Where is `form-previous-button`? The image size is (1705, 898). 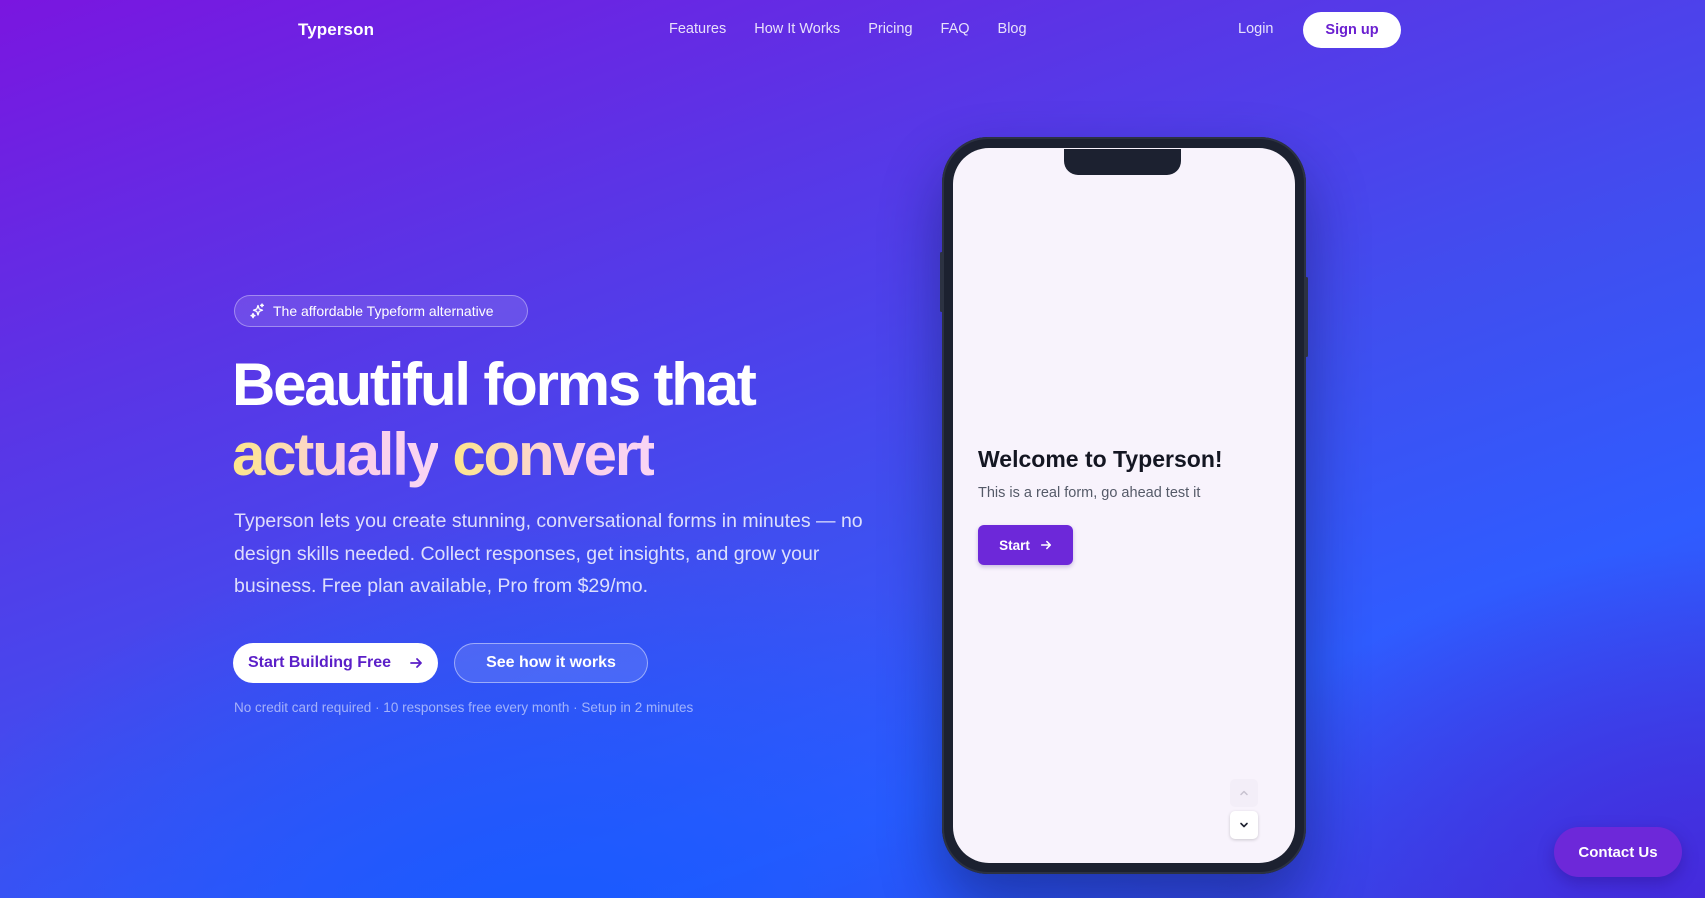
form-previous-button is located at coordinates (1244, 793).